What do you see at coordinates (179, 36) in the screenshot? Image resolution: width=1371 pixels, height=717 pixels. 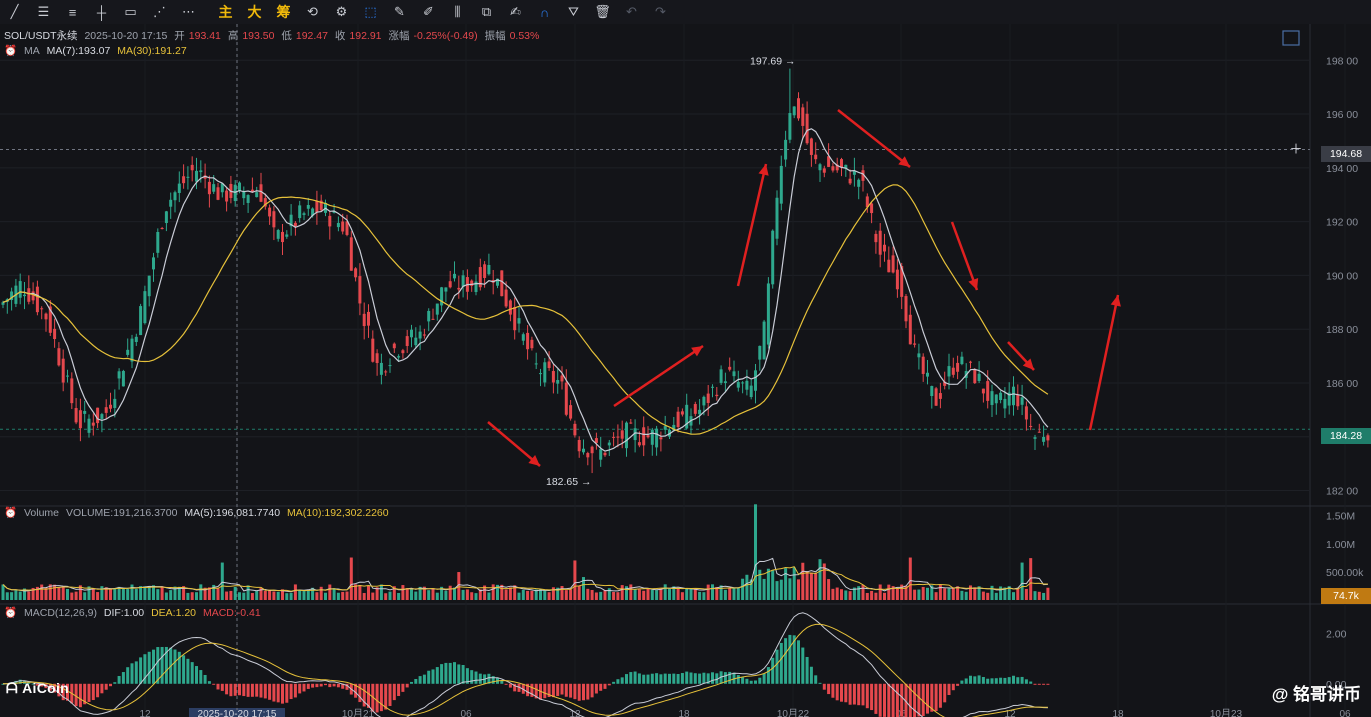 I see `open-label: 开` at bounding box center [179, 36].